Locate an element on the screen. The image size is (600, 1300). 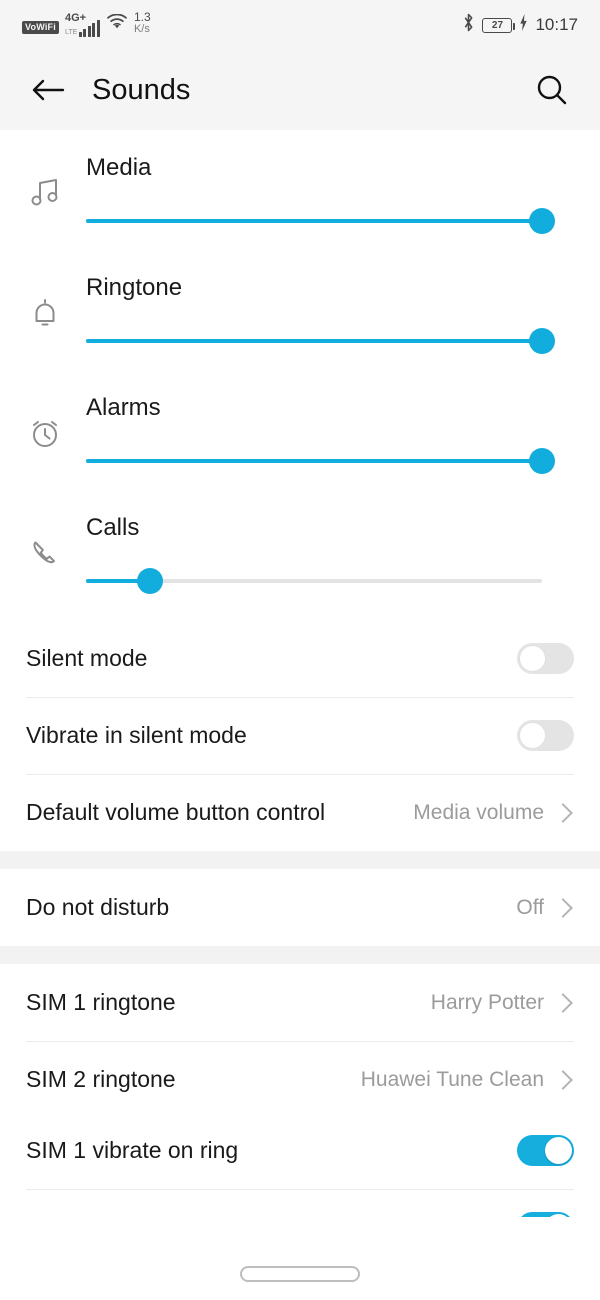
navigation-bar is located at coordinates (300, 1274).